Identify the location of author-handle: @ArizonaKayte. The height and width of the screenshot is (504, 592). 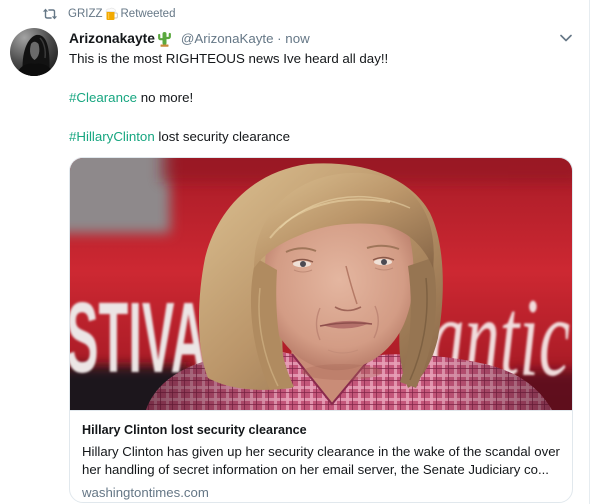
(227, 38).